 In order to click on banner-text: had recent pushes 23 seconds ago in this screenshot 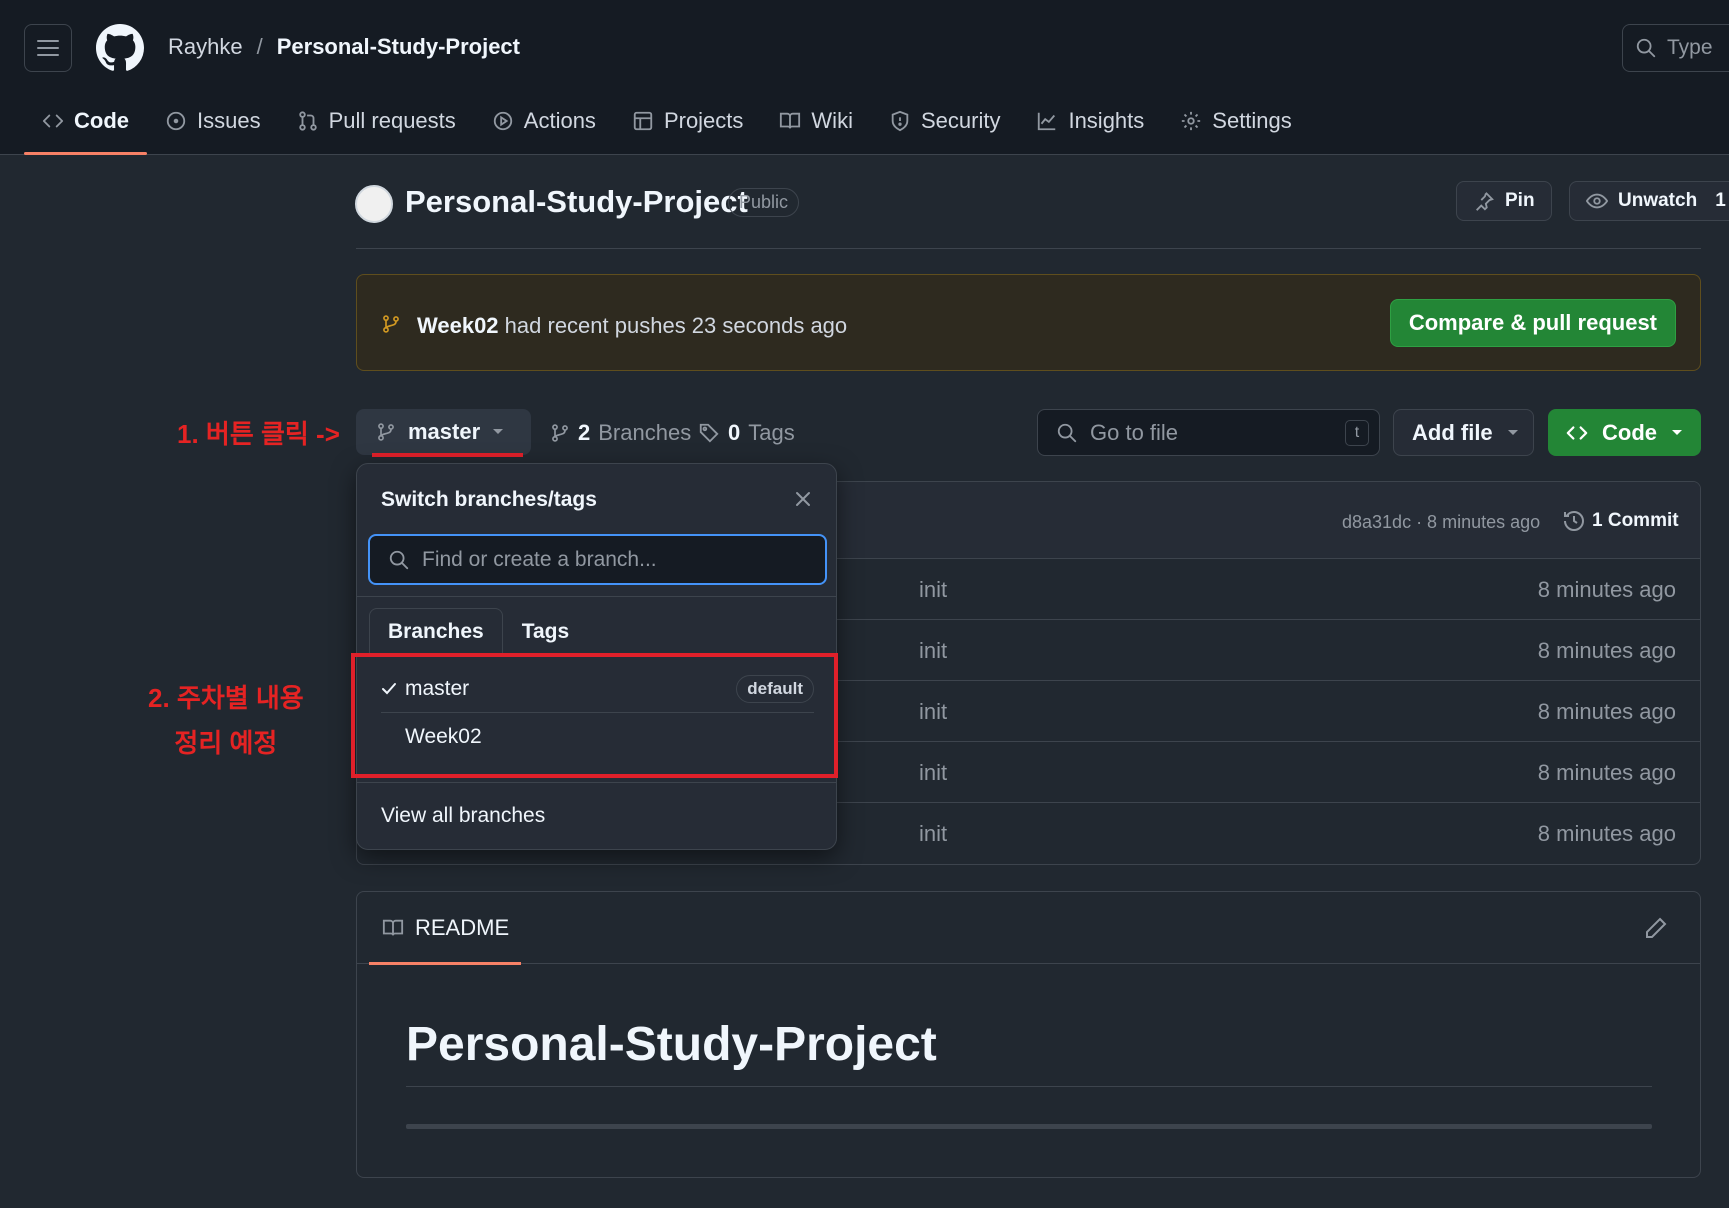, I will do `click(676, 325)`.